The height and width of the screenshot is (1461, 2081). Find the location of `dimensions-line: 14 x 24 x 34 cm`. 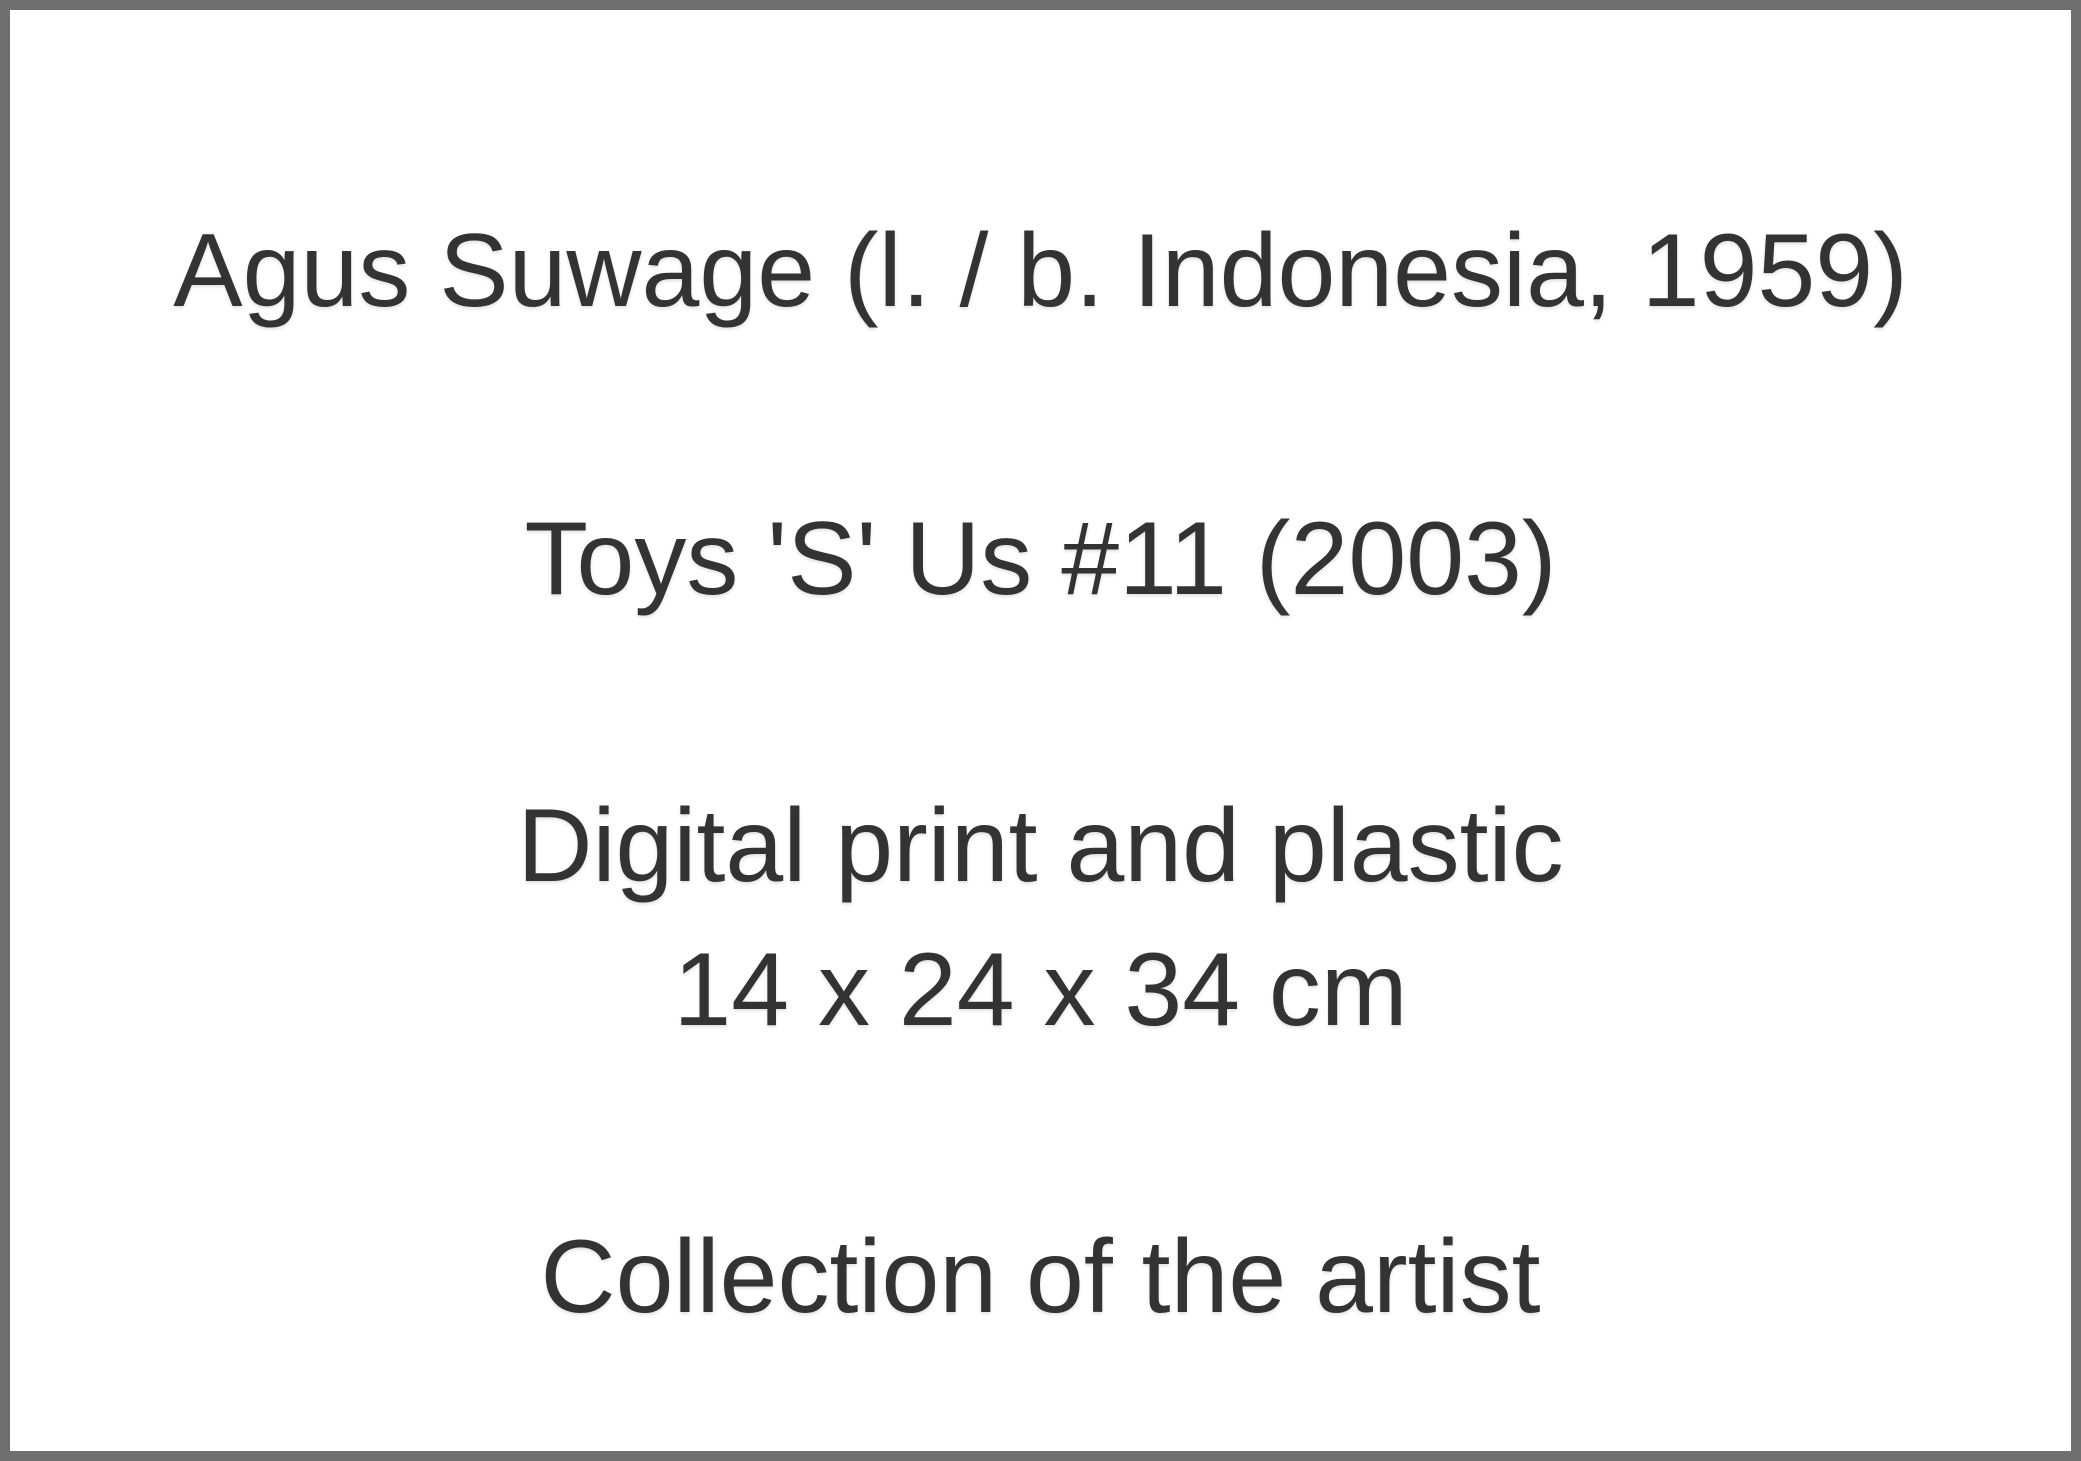

dimensions-line: 14 x 24 x 34 cm is located at coordinates (1040, 990).